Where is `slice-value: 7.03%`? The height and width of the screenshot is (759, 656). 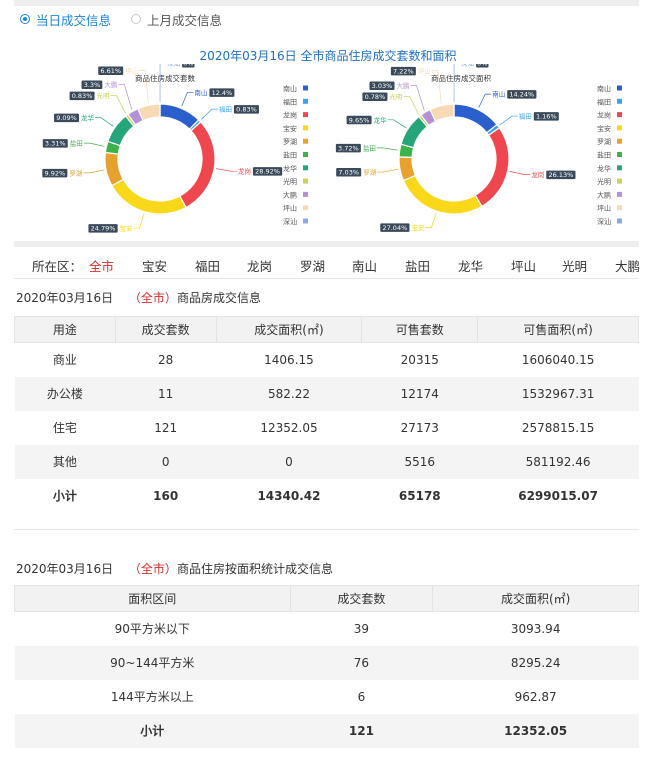
slice-value: 7.03% is located at coordinates (348, 173).